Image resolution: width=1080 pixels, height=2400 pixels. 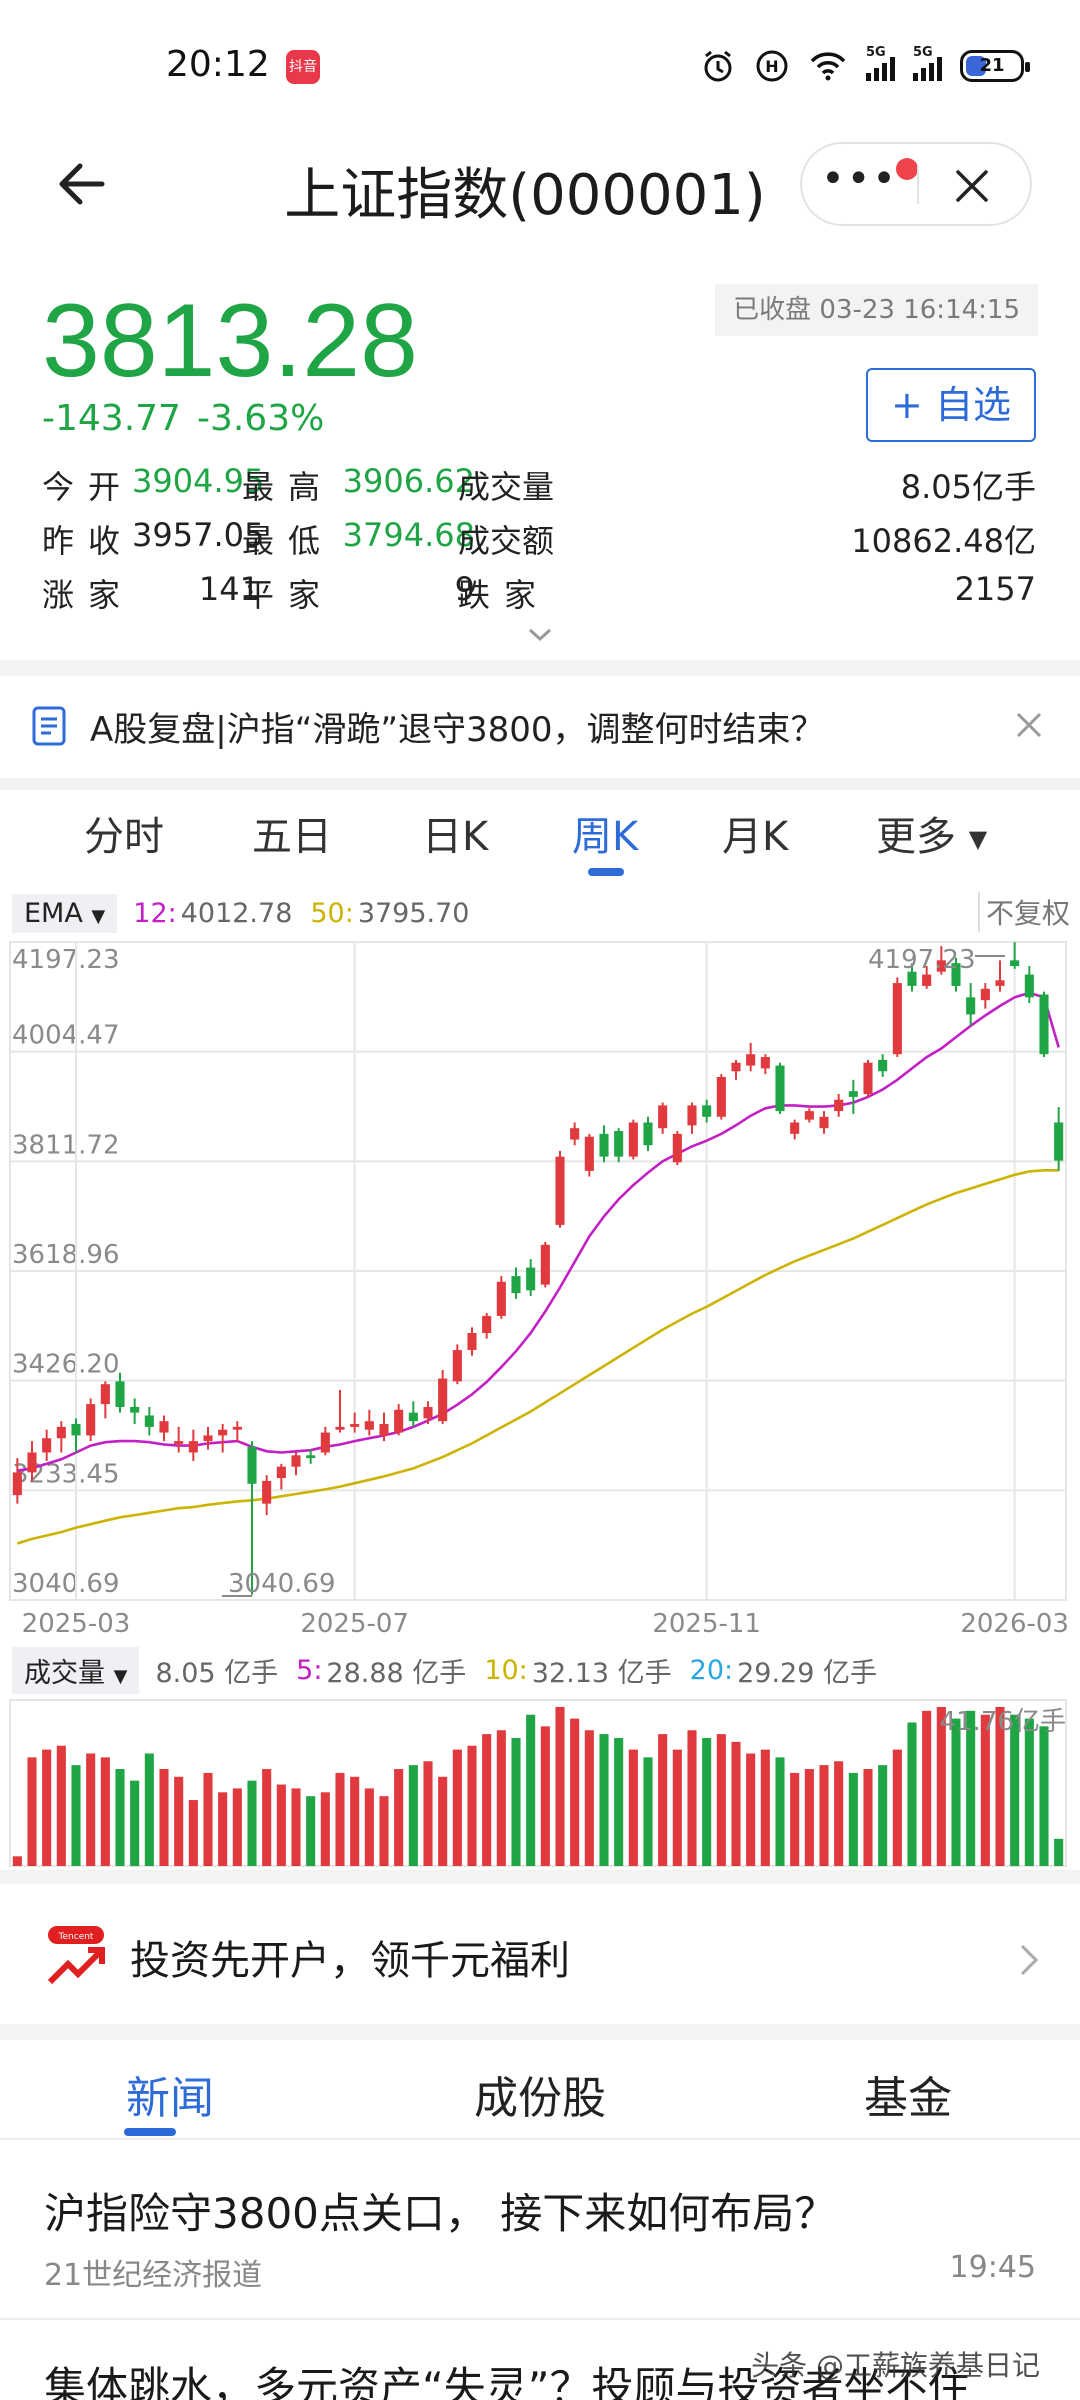 What do you see at coordinates (755, 833) in the screenshot?
I see `tab-monthly-k: 月K` at bounding box center [755, 833].